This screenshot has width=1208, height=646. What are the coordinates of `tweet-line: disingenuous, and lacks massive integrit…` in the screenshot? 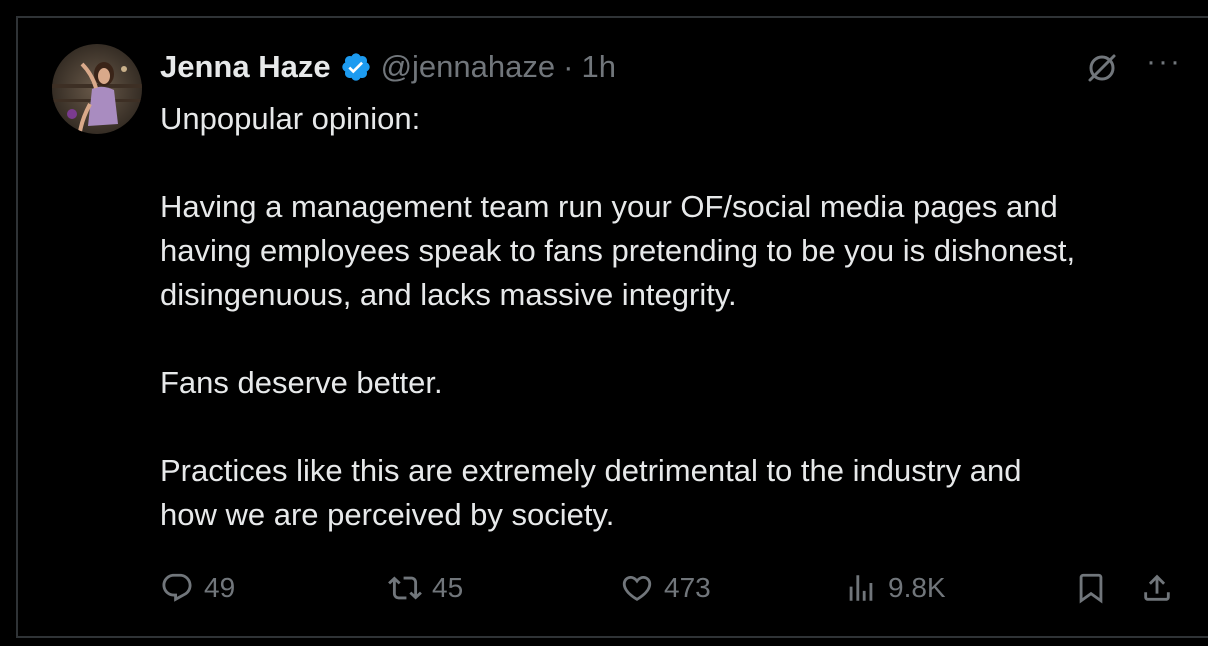 It's located at (448, 294).